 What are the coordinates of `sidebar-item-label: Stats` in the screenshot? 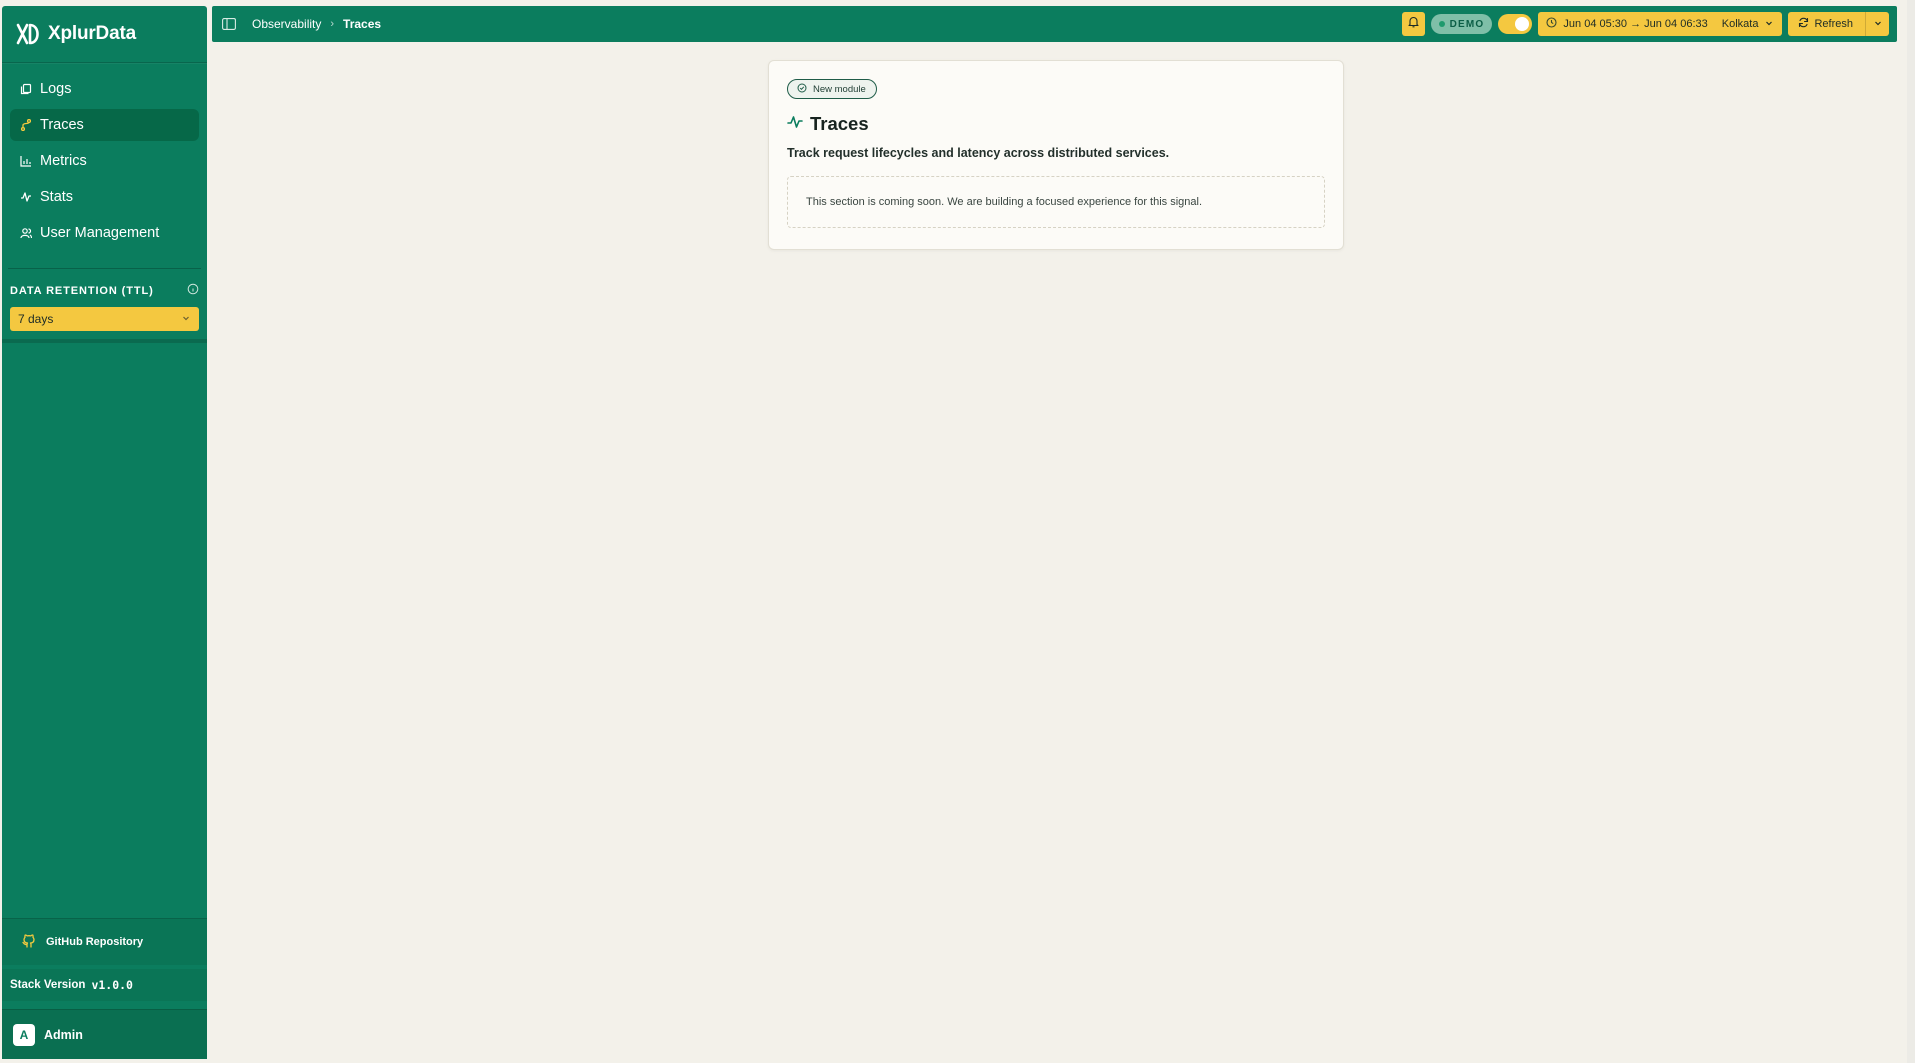 It's located at (57, 197).